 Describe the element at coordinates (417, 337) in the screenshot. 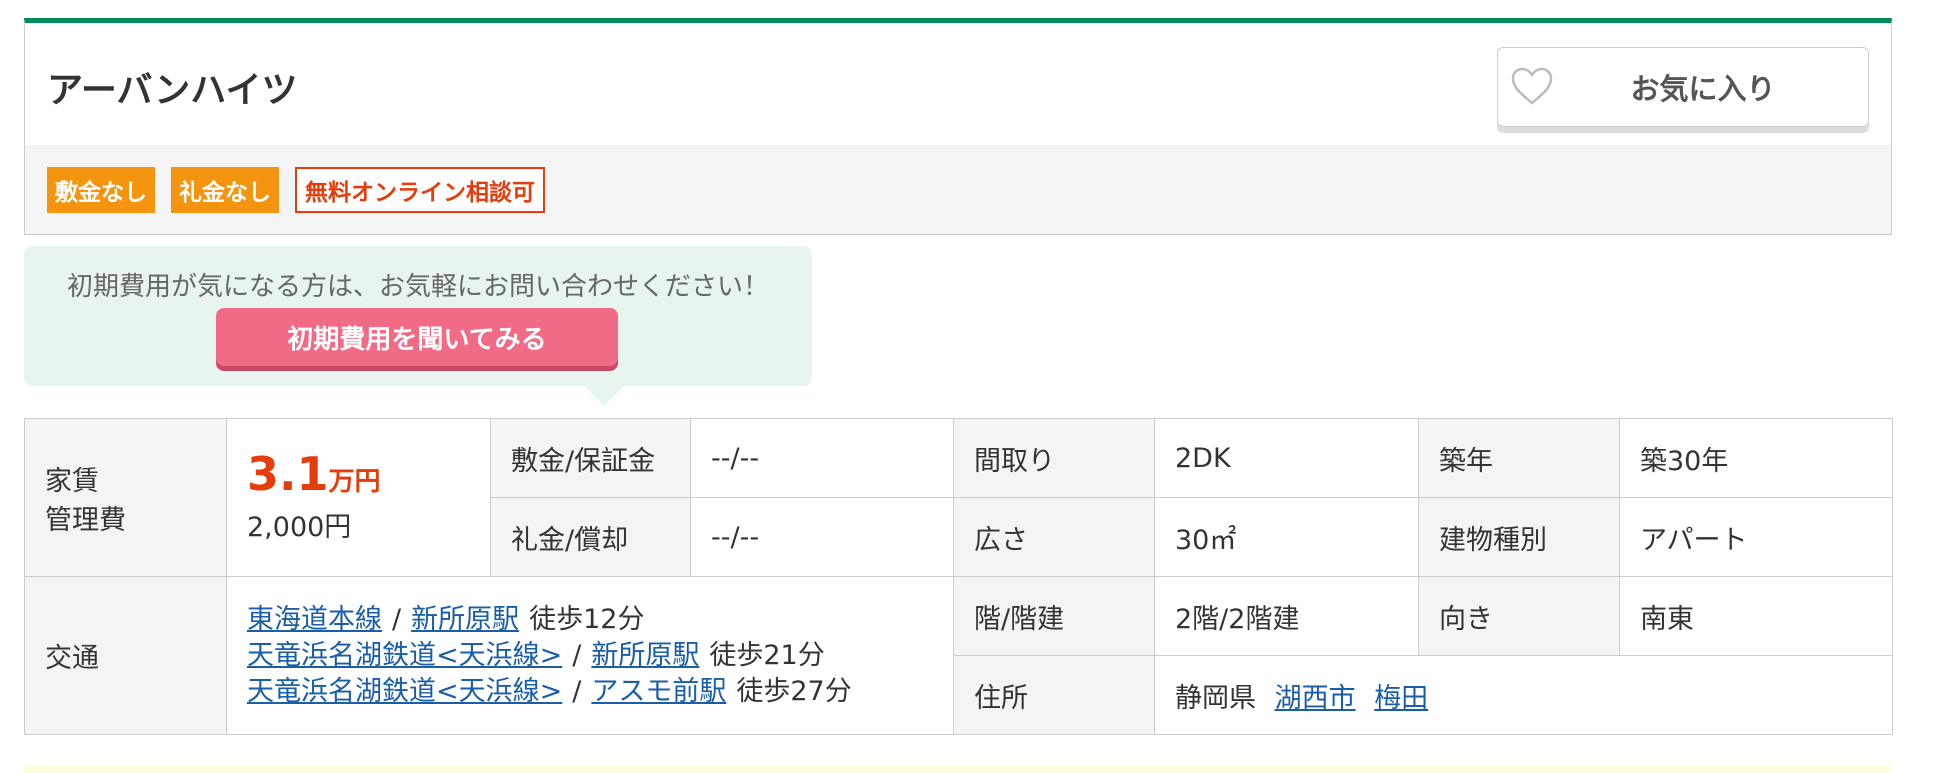

I see `ask-initial-cost-button: 初期費用を聞いてみる` at that location.